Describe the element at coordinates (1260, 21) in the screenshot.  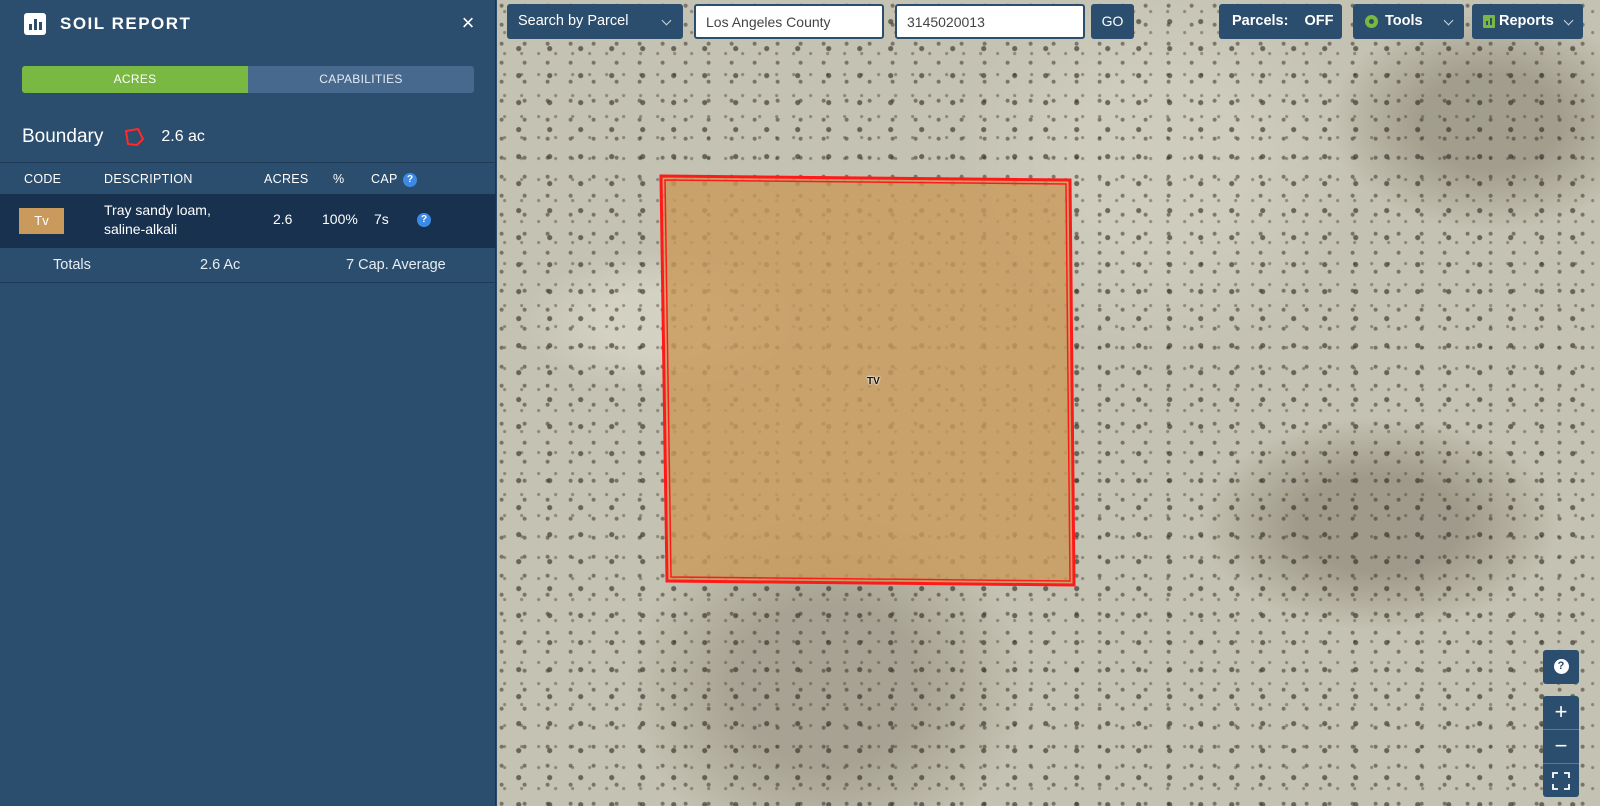
I see `parcels-label: Parcels:` at that location.